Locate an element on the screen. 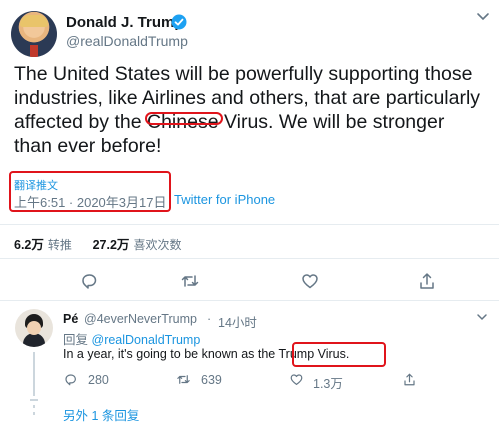 Image resolution: width=499 pixels, height=432 pixels. author-name: Donald J. Trump is located at coordinates (125, 22).